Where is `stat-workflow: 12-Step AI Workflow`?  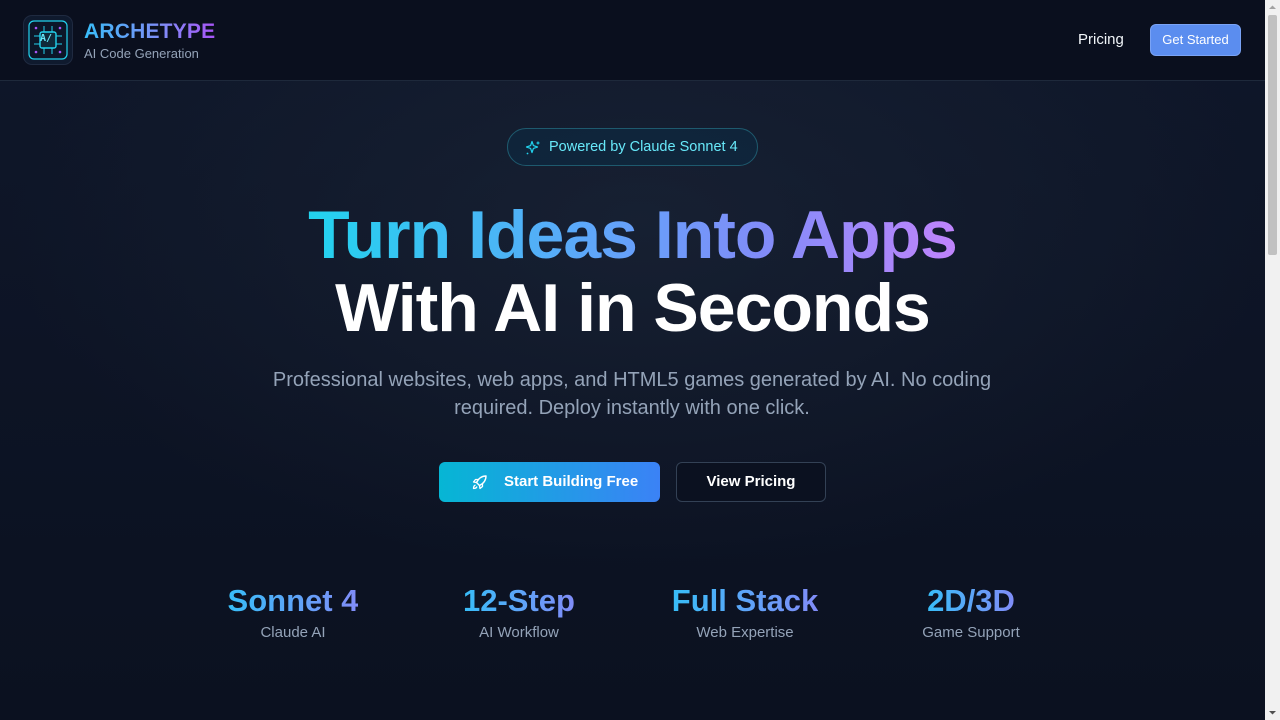 stat-workflow: 12-Step AI Workflow is located at coordinates (519, 611).